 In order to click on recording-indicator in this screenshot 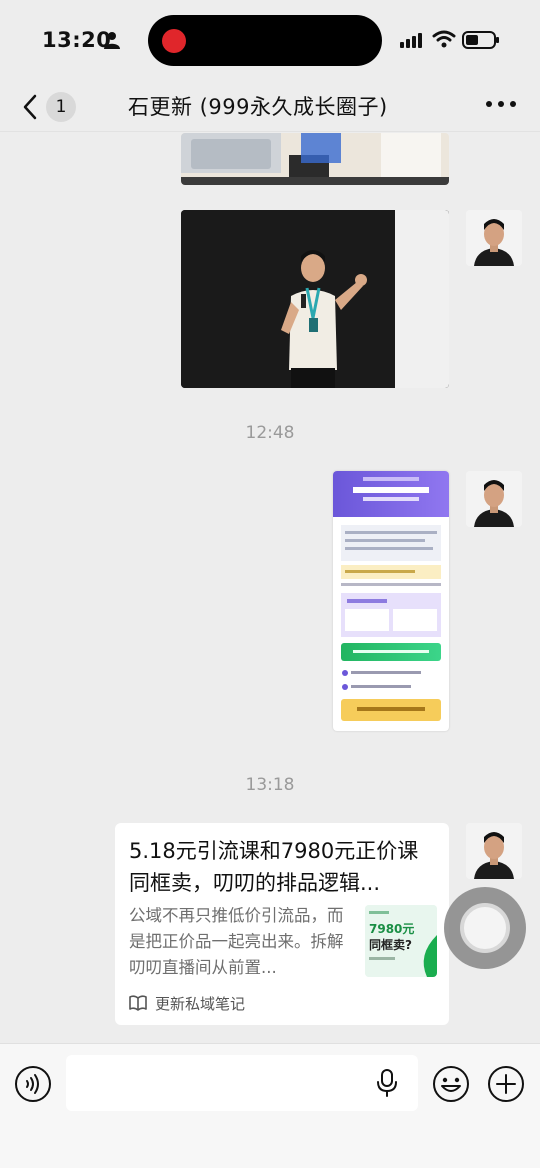, I will do `click(174, 41)`.